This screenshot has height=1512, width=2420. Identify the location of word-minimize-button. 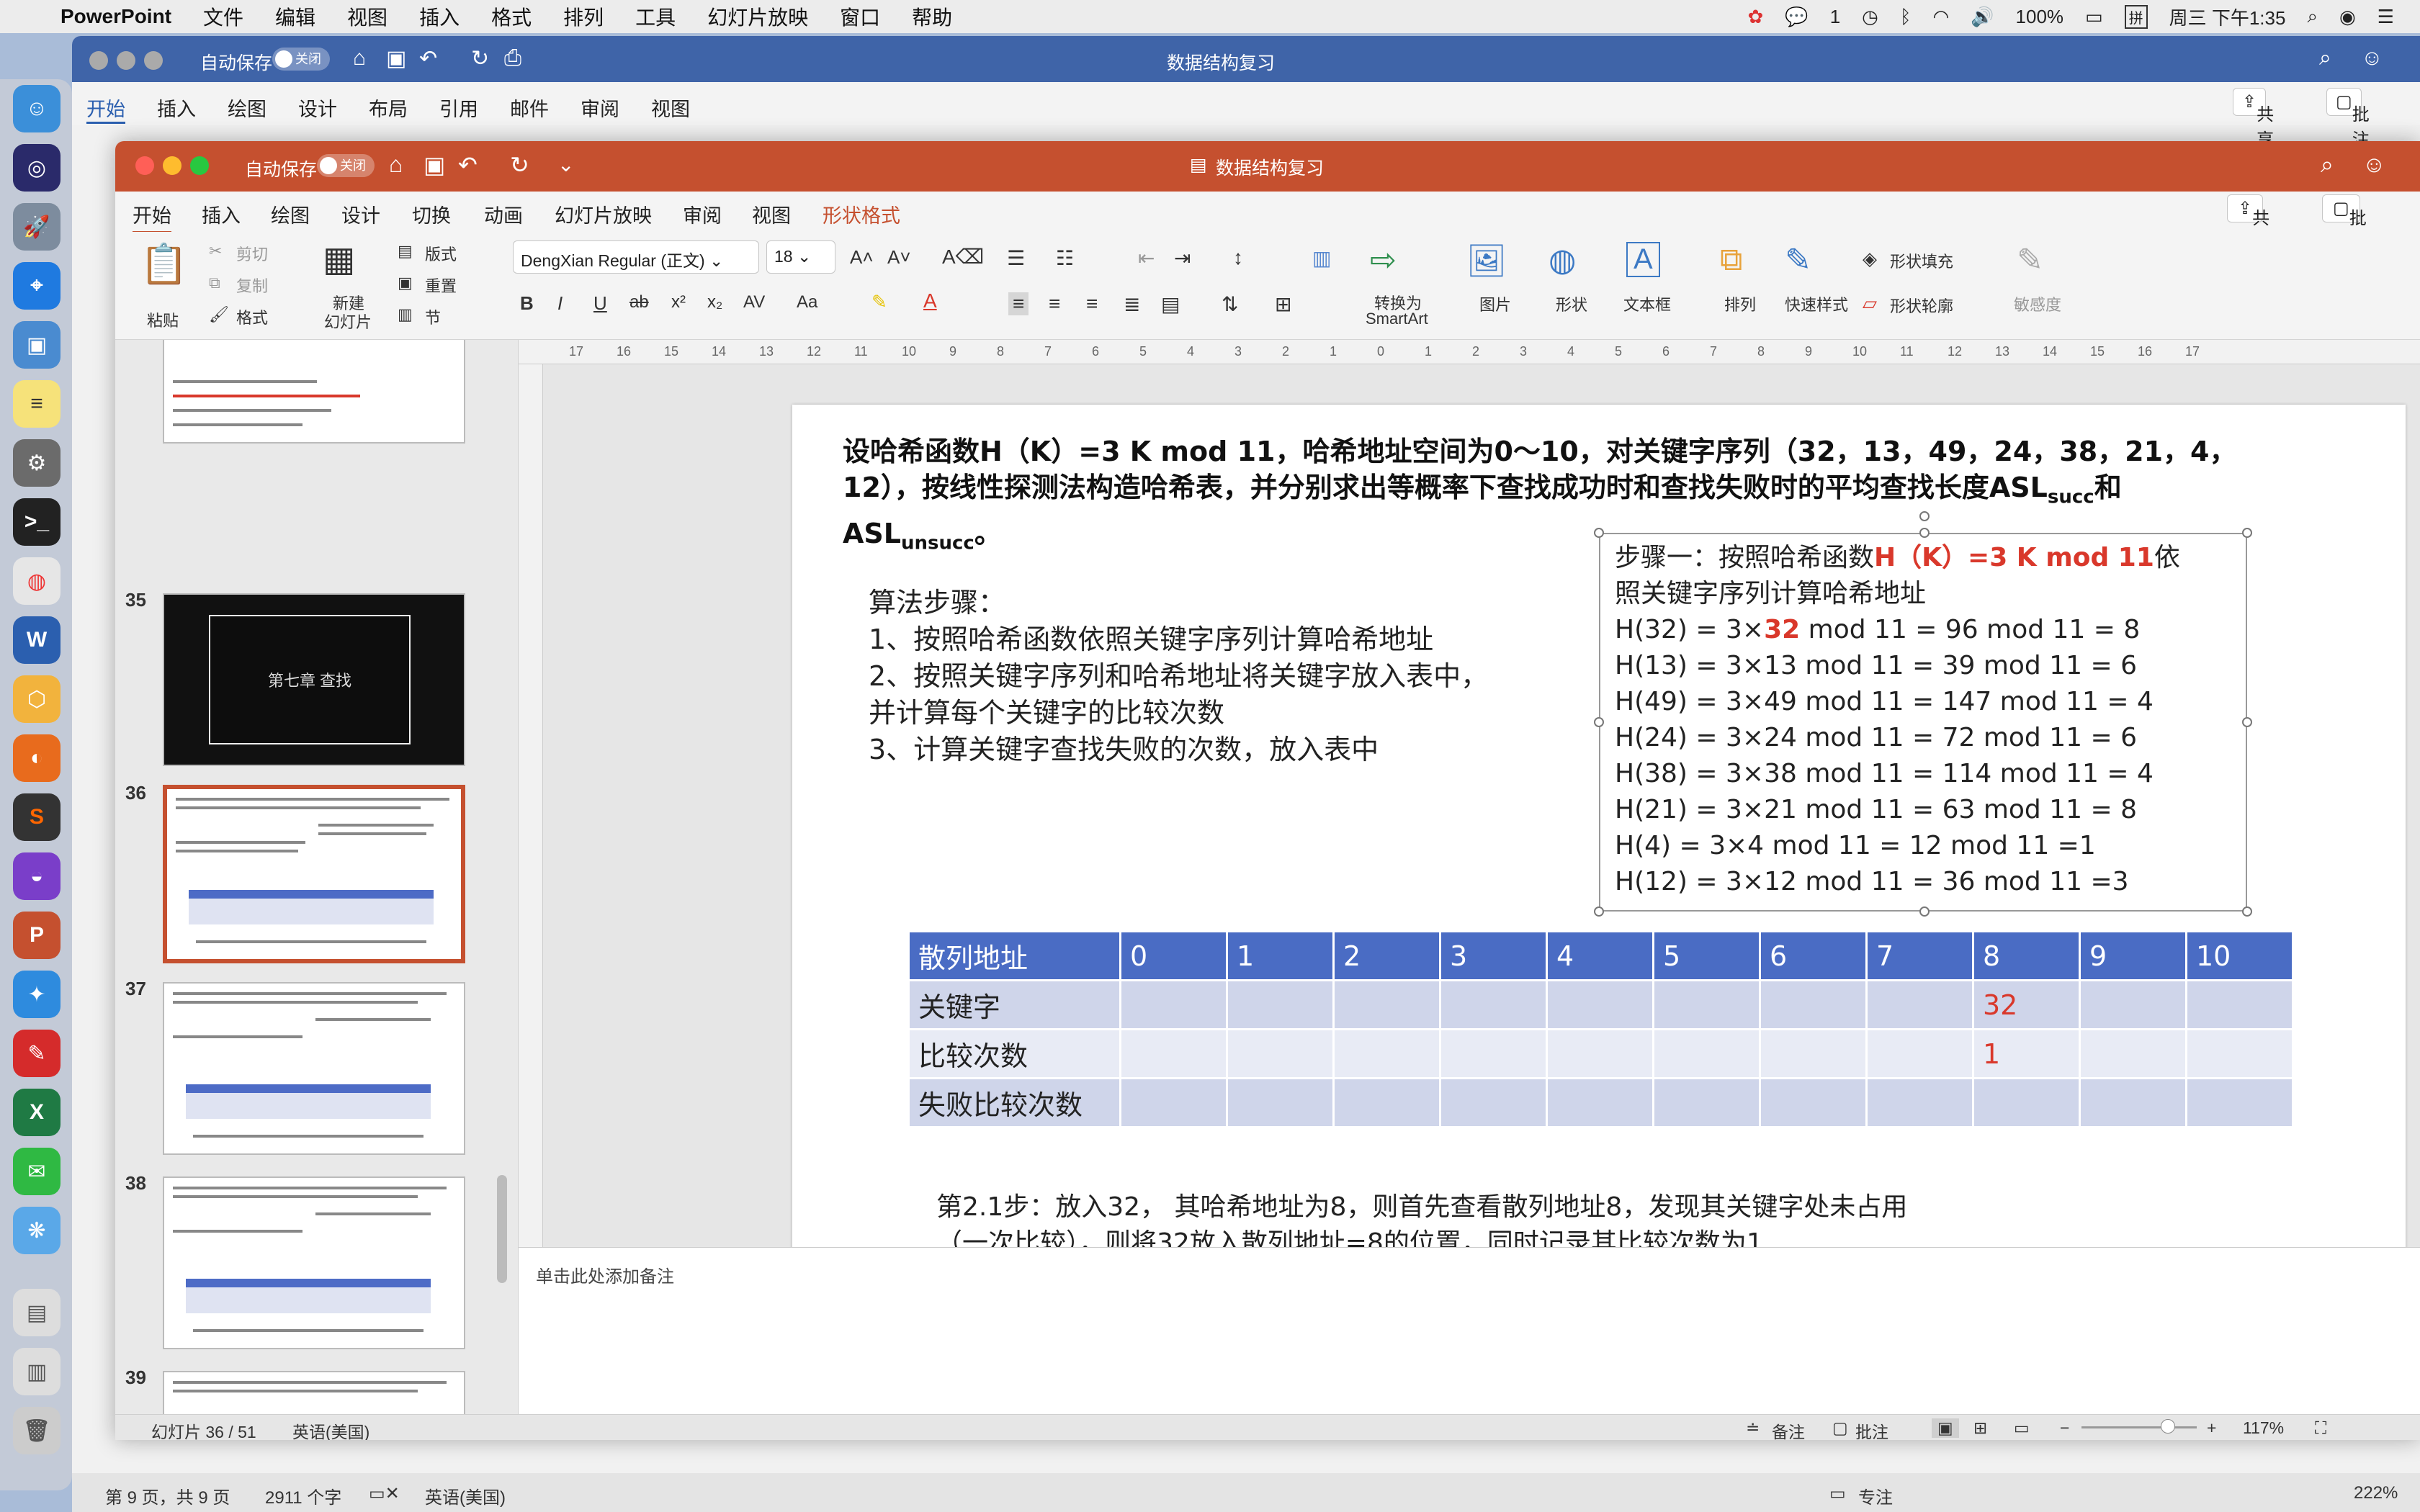
(126, 60).